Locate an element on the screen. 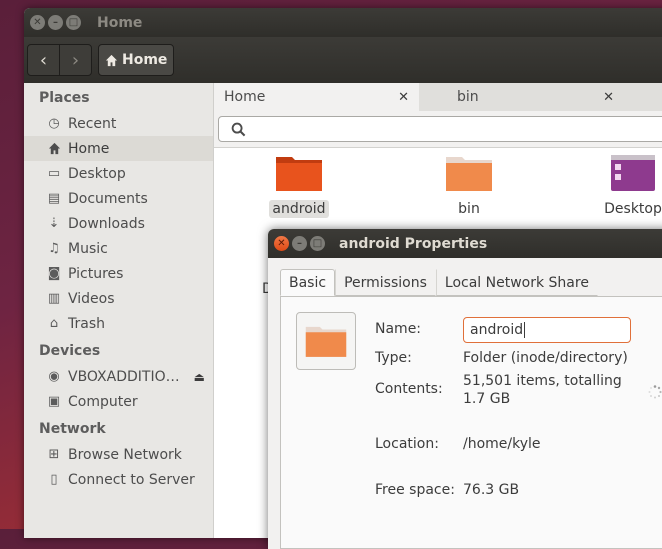 Image resolution: width=662 pixels, height=549 pixels. folder-preview-icon is located at coordinates (326, 341).